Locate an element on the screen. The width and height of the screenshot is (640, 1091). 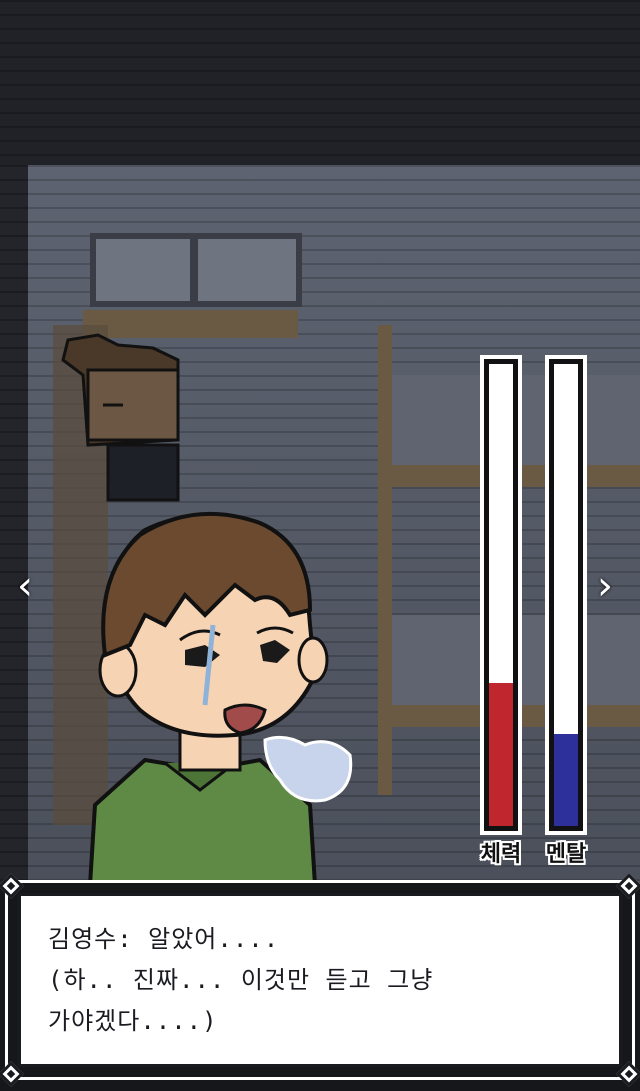
health-gauge is located at coordinates (501, 595).